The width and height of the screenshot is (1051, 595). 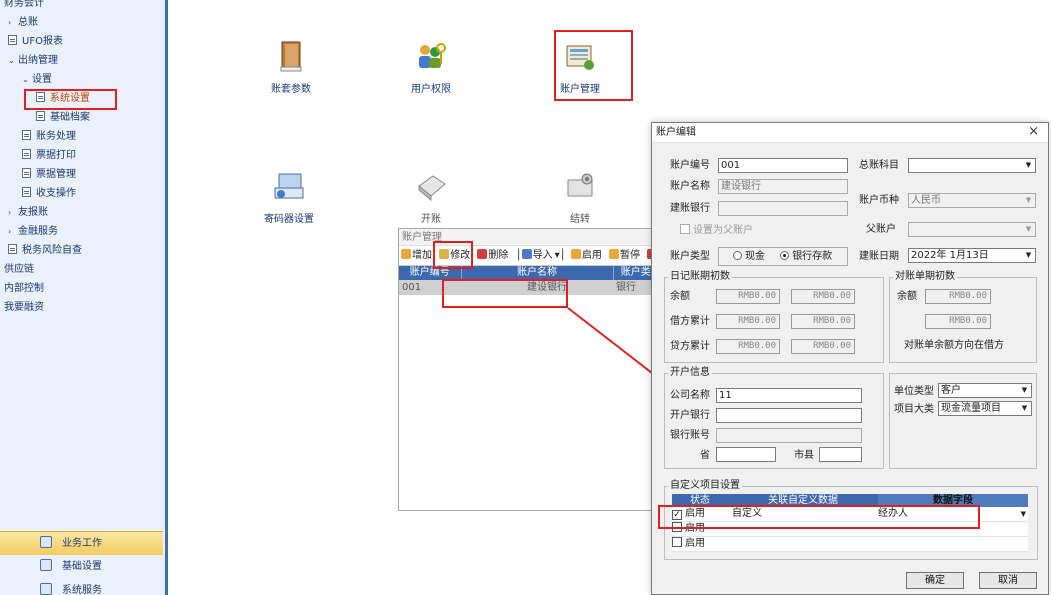 What do you see at coordinates (972, 200) in the screenshot?
I see `currency-select: 人民币 ▼` at bounding box center [972, 200].